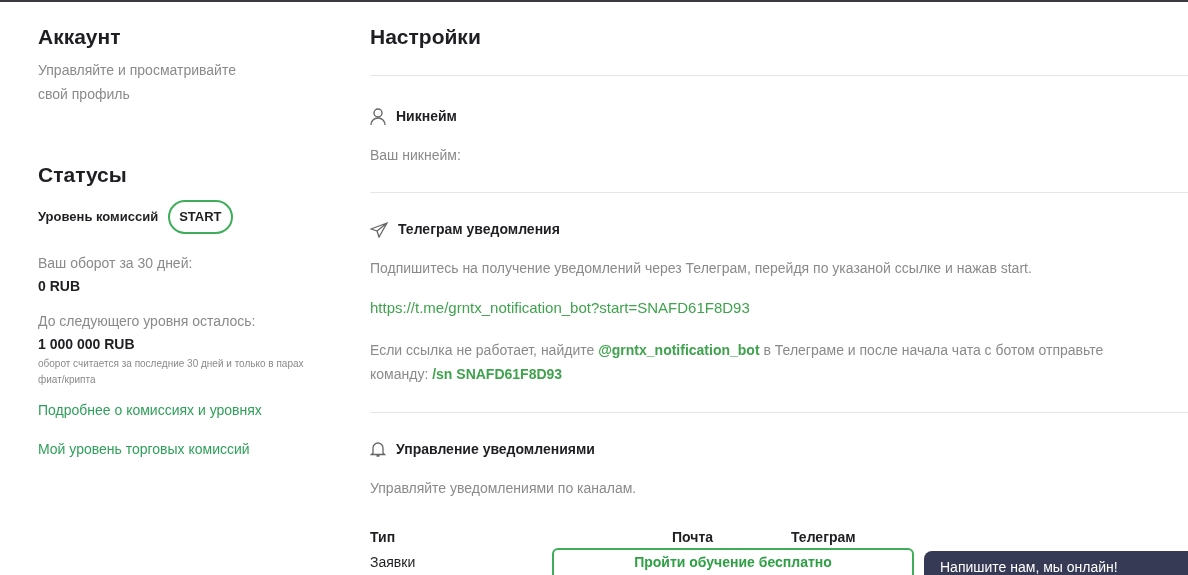  I want to click on column-header: Почта, so click(693, 536).